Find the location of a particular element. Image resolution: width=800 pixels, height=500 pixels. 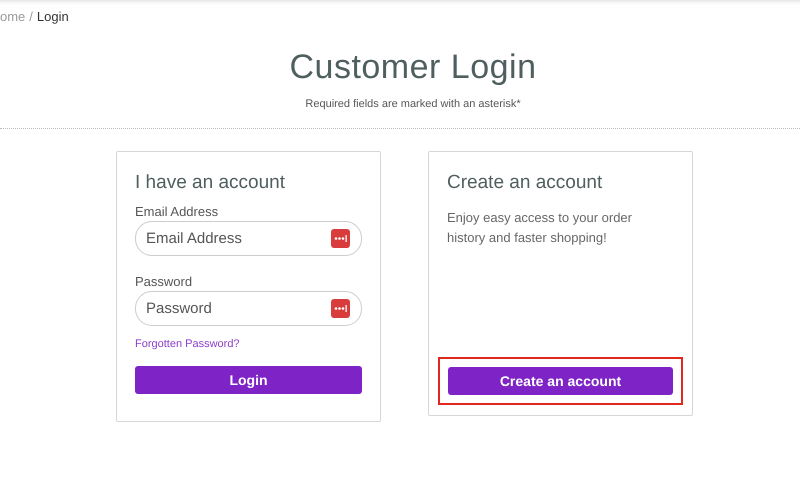

forgot-password-link: Forgotten Password? is located at coordinates (248, 344).